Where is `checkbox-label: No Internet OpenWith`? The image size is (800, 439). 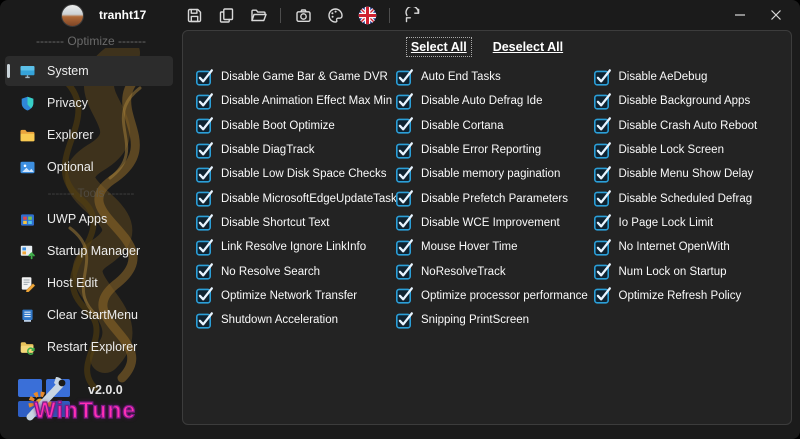 checkbox-label: No Internet OpenWith is located at coordinates (674, 247).